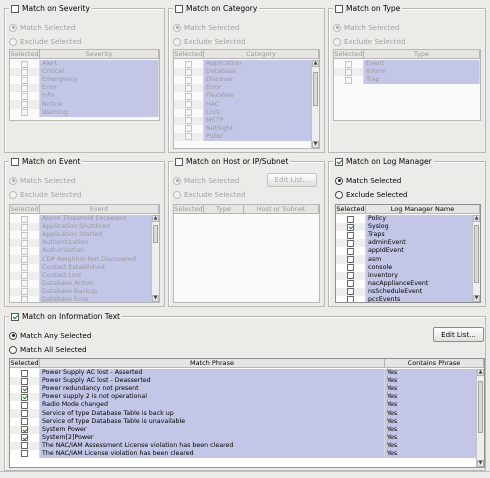  What do you see at coordinates (244, 429) in the screenshot?
I see `table-row: System Power Yes` at bounding box center [244, 429].